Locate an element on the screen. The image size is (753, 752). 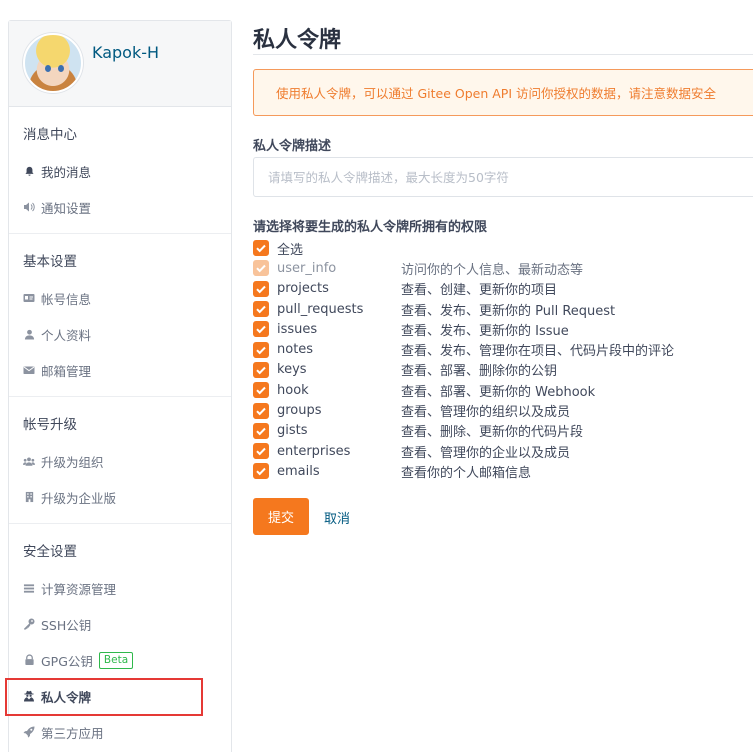
building-icon is located at coordinates (29, 497).